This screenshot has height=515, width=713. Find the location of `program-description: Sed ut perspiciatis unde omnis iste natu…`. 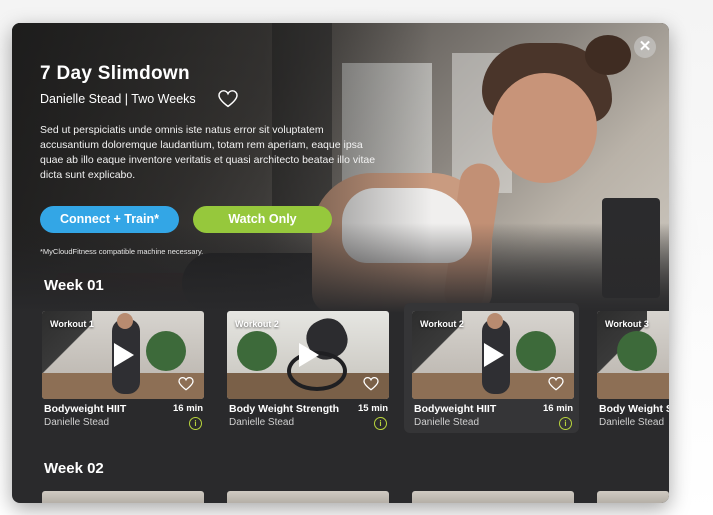

program-description: Sed ut perspiciatis unde omnis iste natu… is located at coordinates (208, 152).